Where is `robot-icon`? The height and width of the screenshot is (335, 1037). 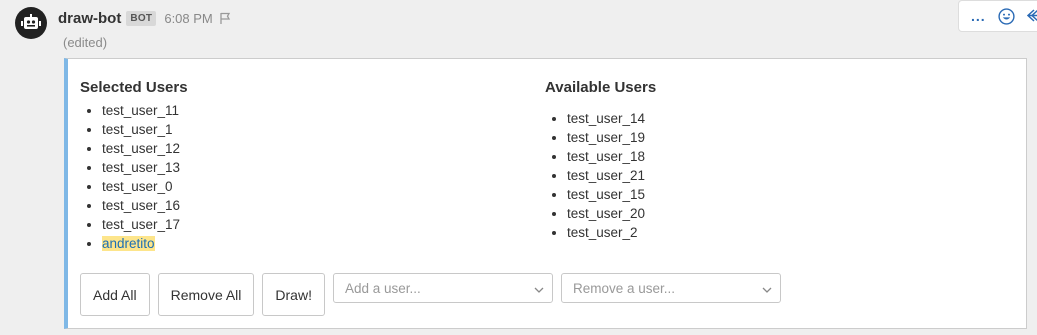
robot-icon is located at coordinates (31, 21).